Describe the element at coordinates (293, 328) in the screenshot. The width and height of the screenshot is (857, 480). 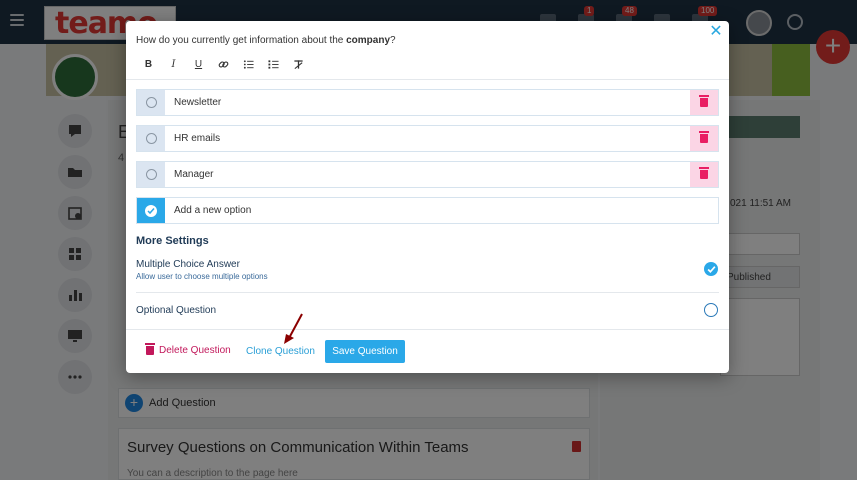
I see `annotation-arrow-icon` at that location.